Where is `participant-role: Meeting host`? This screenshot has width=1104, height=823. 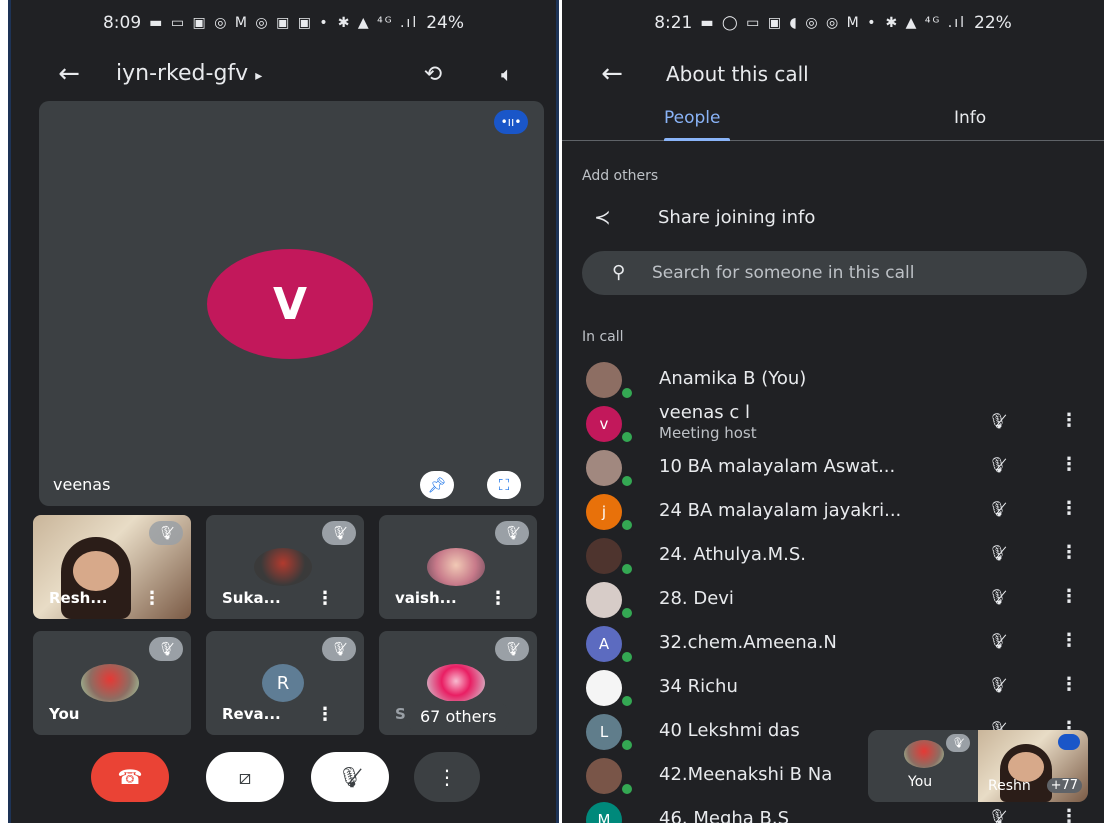
participant-role: Meeting host is located at coordinates (708, 433).